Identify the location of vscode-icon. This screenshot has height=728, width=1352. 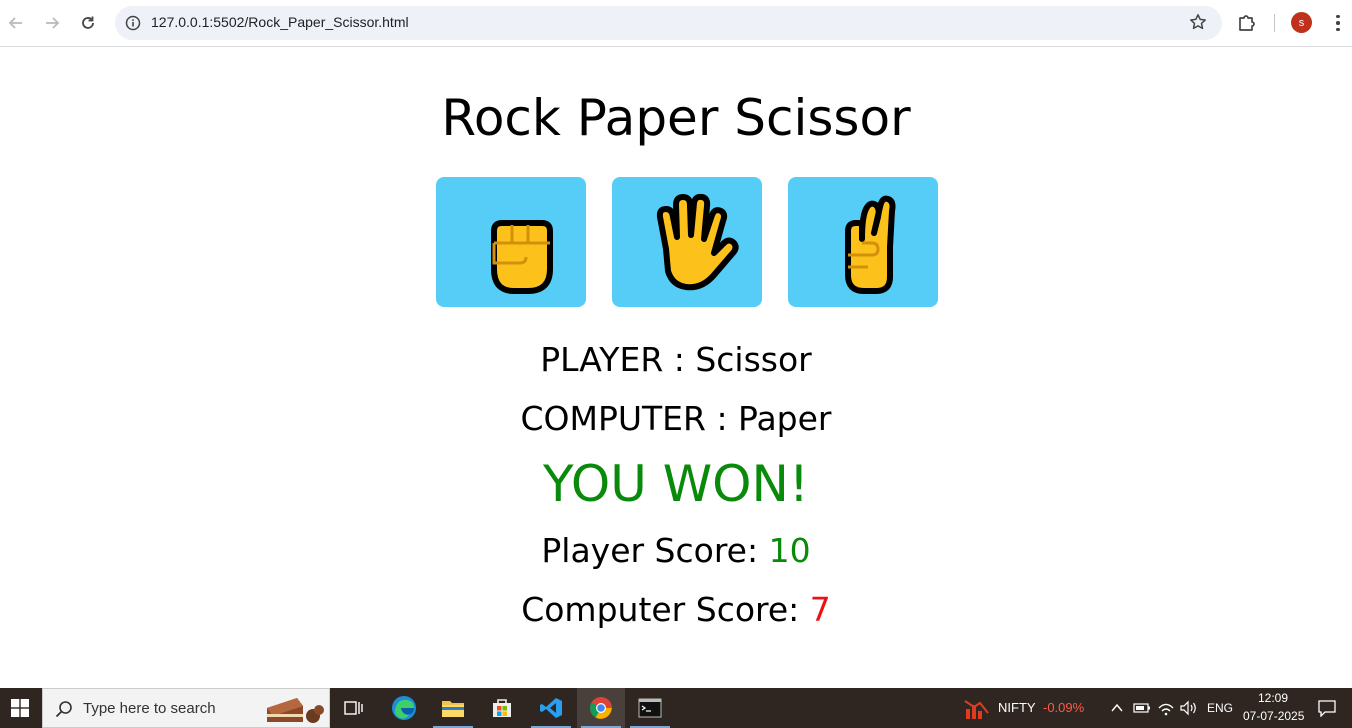
(551, 708).